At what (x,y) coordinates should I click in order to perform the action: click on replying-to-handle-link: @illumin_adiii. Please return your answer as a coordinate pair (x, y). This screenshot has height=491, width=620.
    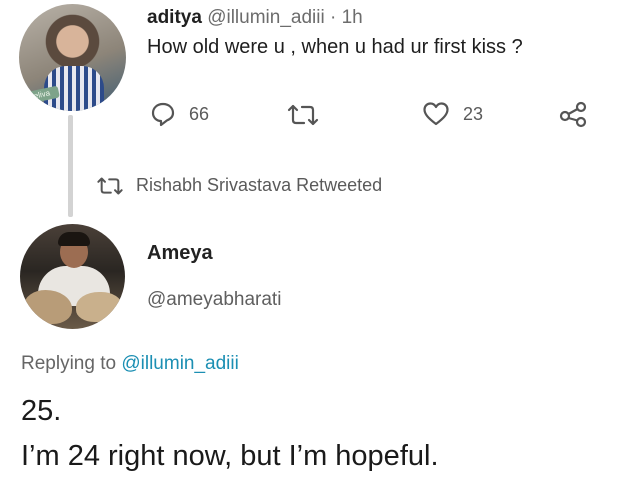
    Looking at the image, I should click on (180, 363).